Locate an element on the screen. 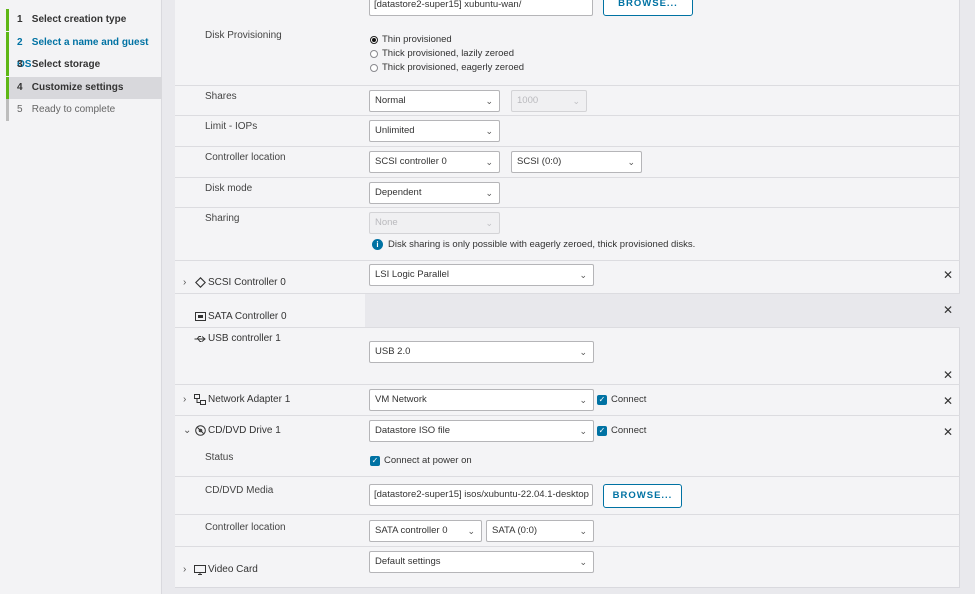  wizard-step-1: 1 Select creation type is located at coordinates (84, 20).